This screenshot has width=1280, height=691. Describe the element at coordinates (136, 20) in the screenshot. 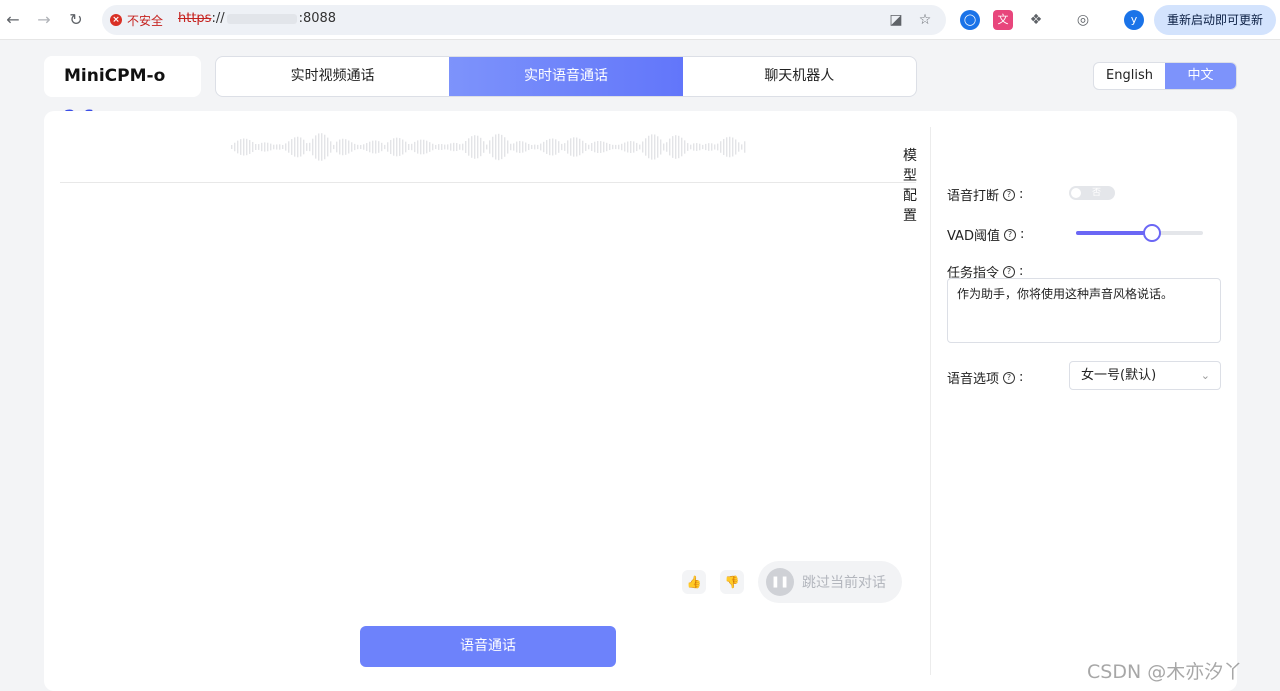

I see `security-chip: × 不安全` at that location.